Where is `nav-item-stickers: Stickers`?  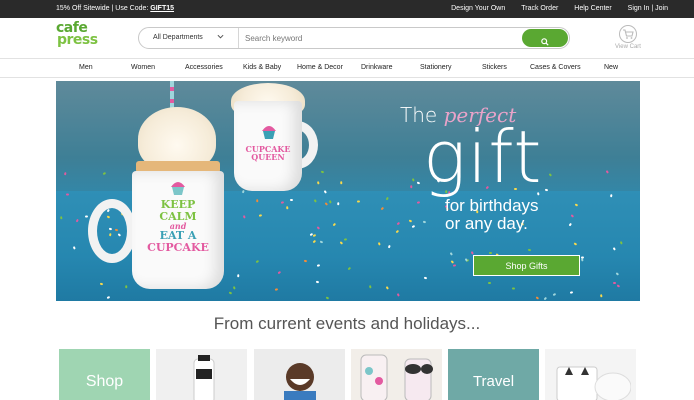 nav-item-stickers: Stickers is located at coordinates (494, 67).